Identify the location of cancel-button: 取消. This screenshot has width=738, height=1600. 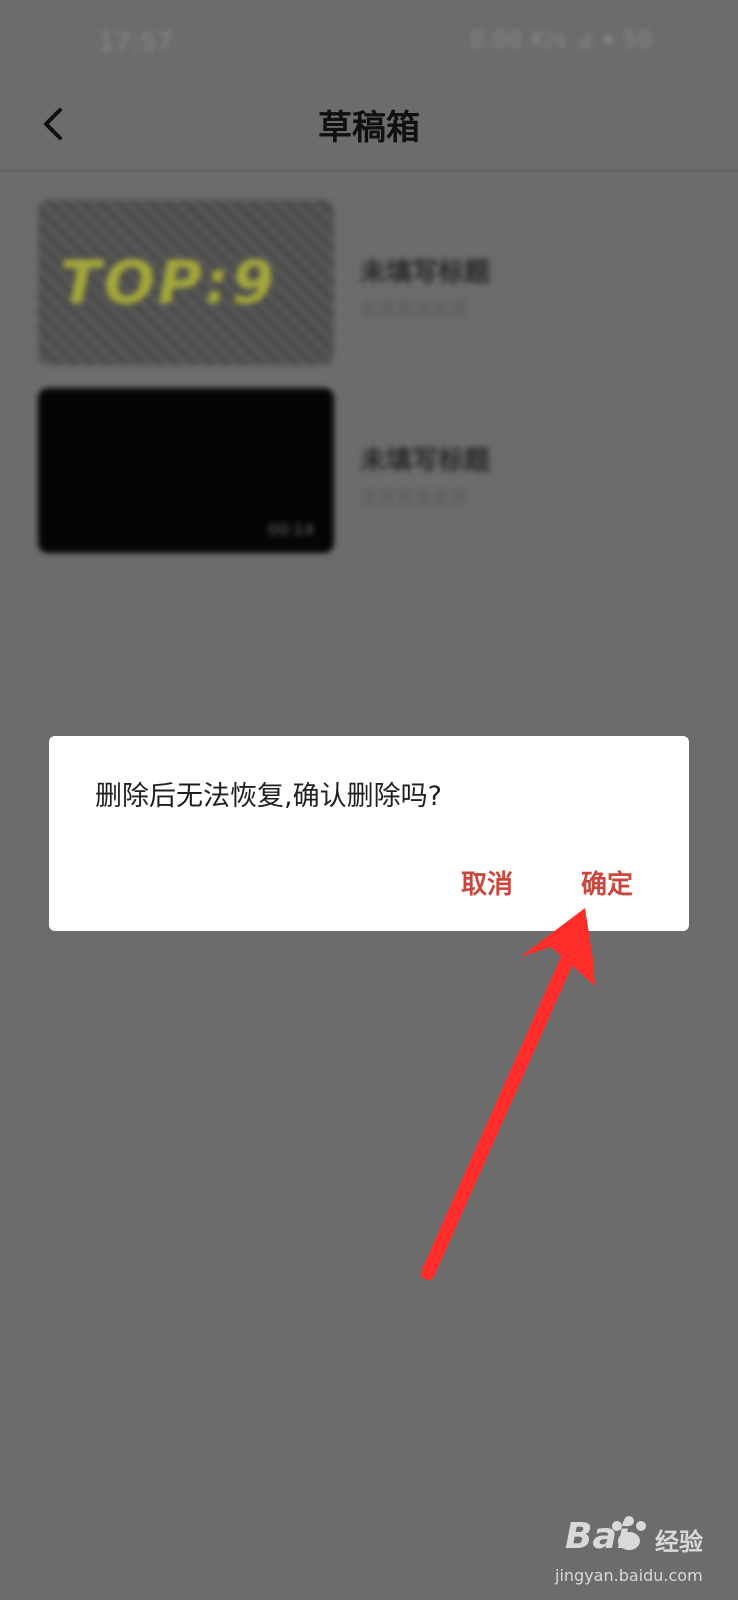
(487, 882).